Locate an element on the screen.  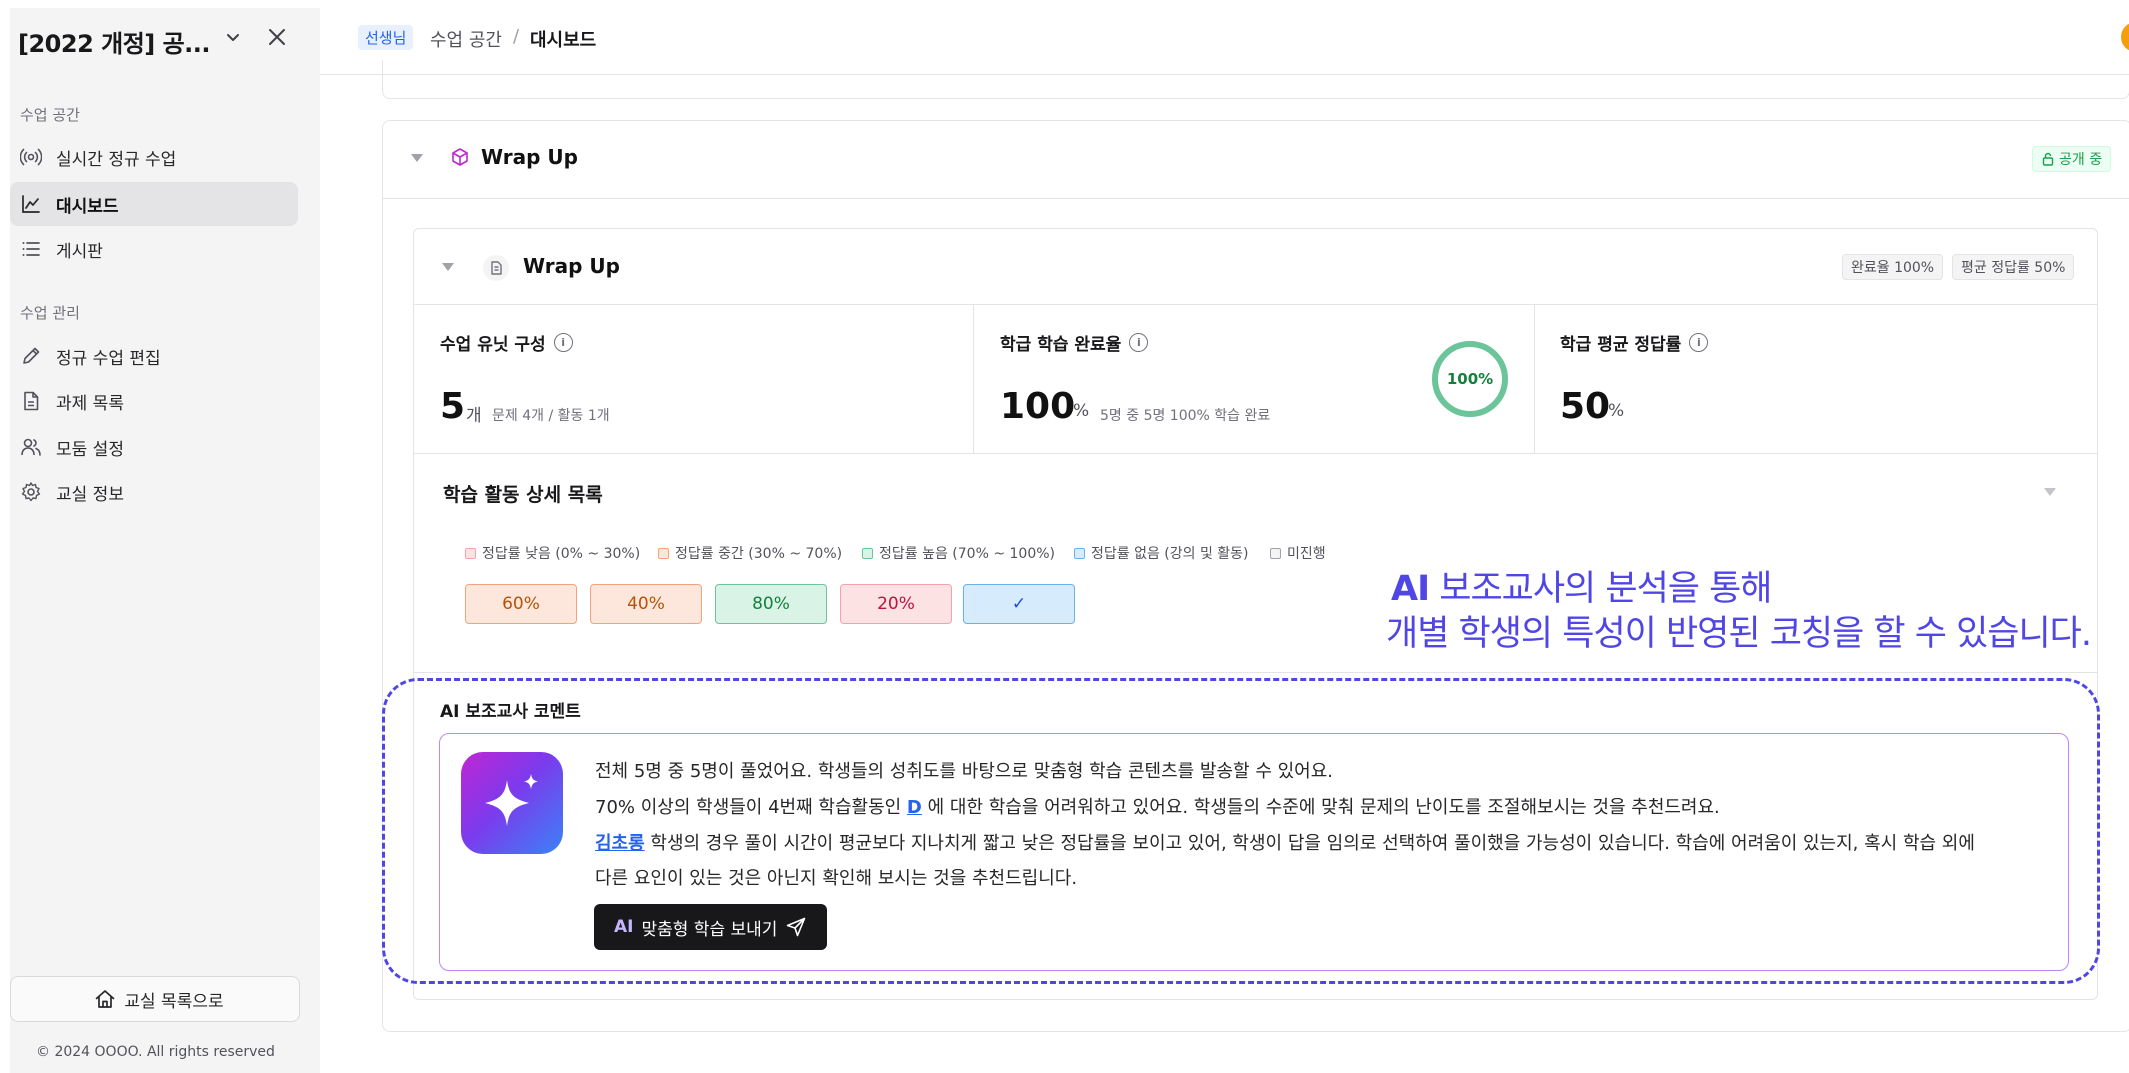
stat-completion-detail: 5명 중 5명 100% 학습 완료 is located at coordinates (1185, 416).